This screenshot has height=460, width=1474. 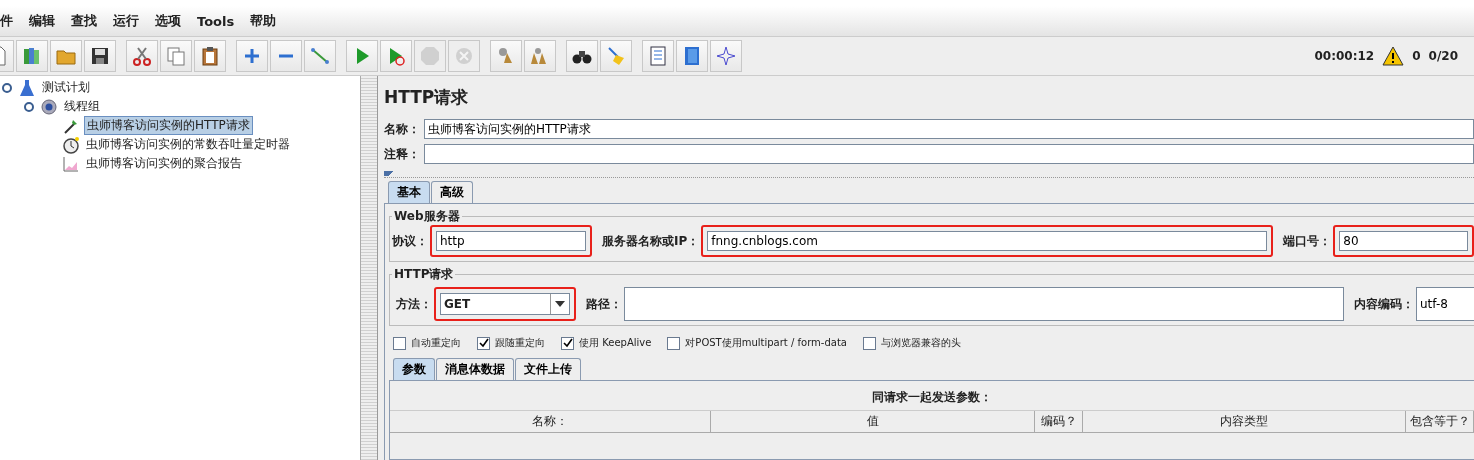 What do you see at coordinates (188, 144) in the screenshot?
I see `tree-item: 虫师博客访问实例的常数吞吐量定时器` at bounding box center [188, 144].